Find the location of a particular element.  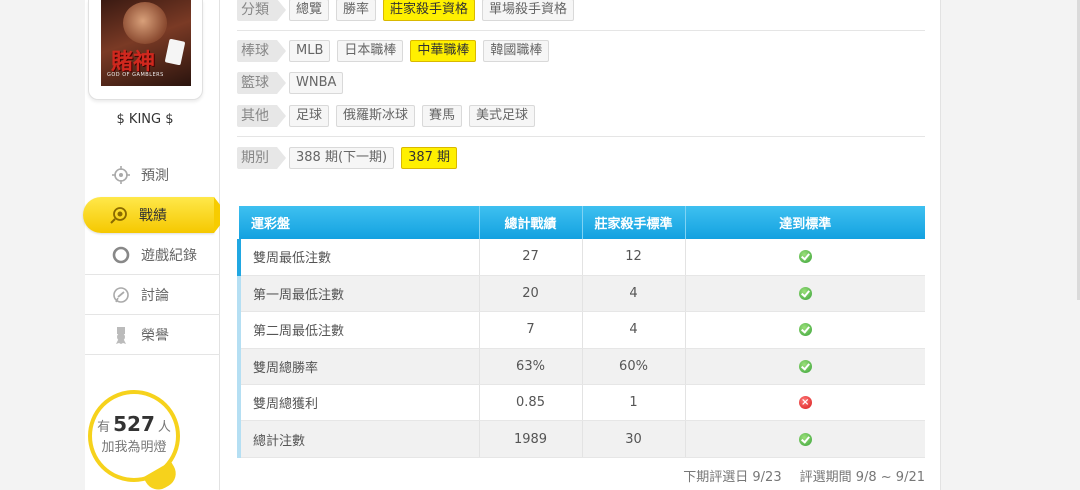

cell-name: 第二周最低注數 is located at coordinates (358, 330).